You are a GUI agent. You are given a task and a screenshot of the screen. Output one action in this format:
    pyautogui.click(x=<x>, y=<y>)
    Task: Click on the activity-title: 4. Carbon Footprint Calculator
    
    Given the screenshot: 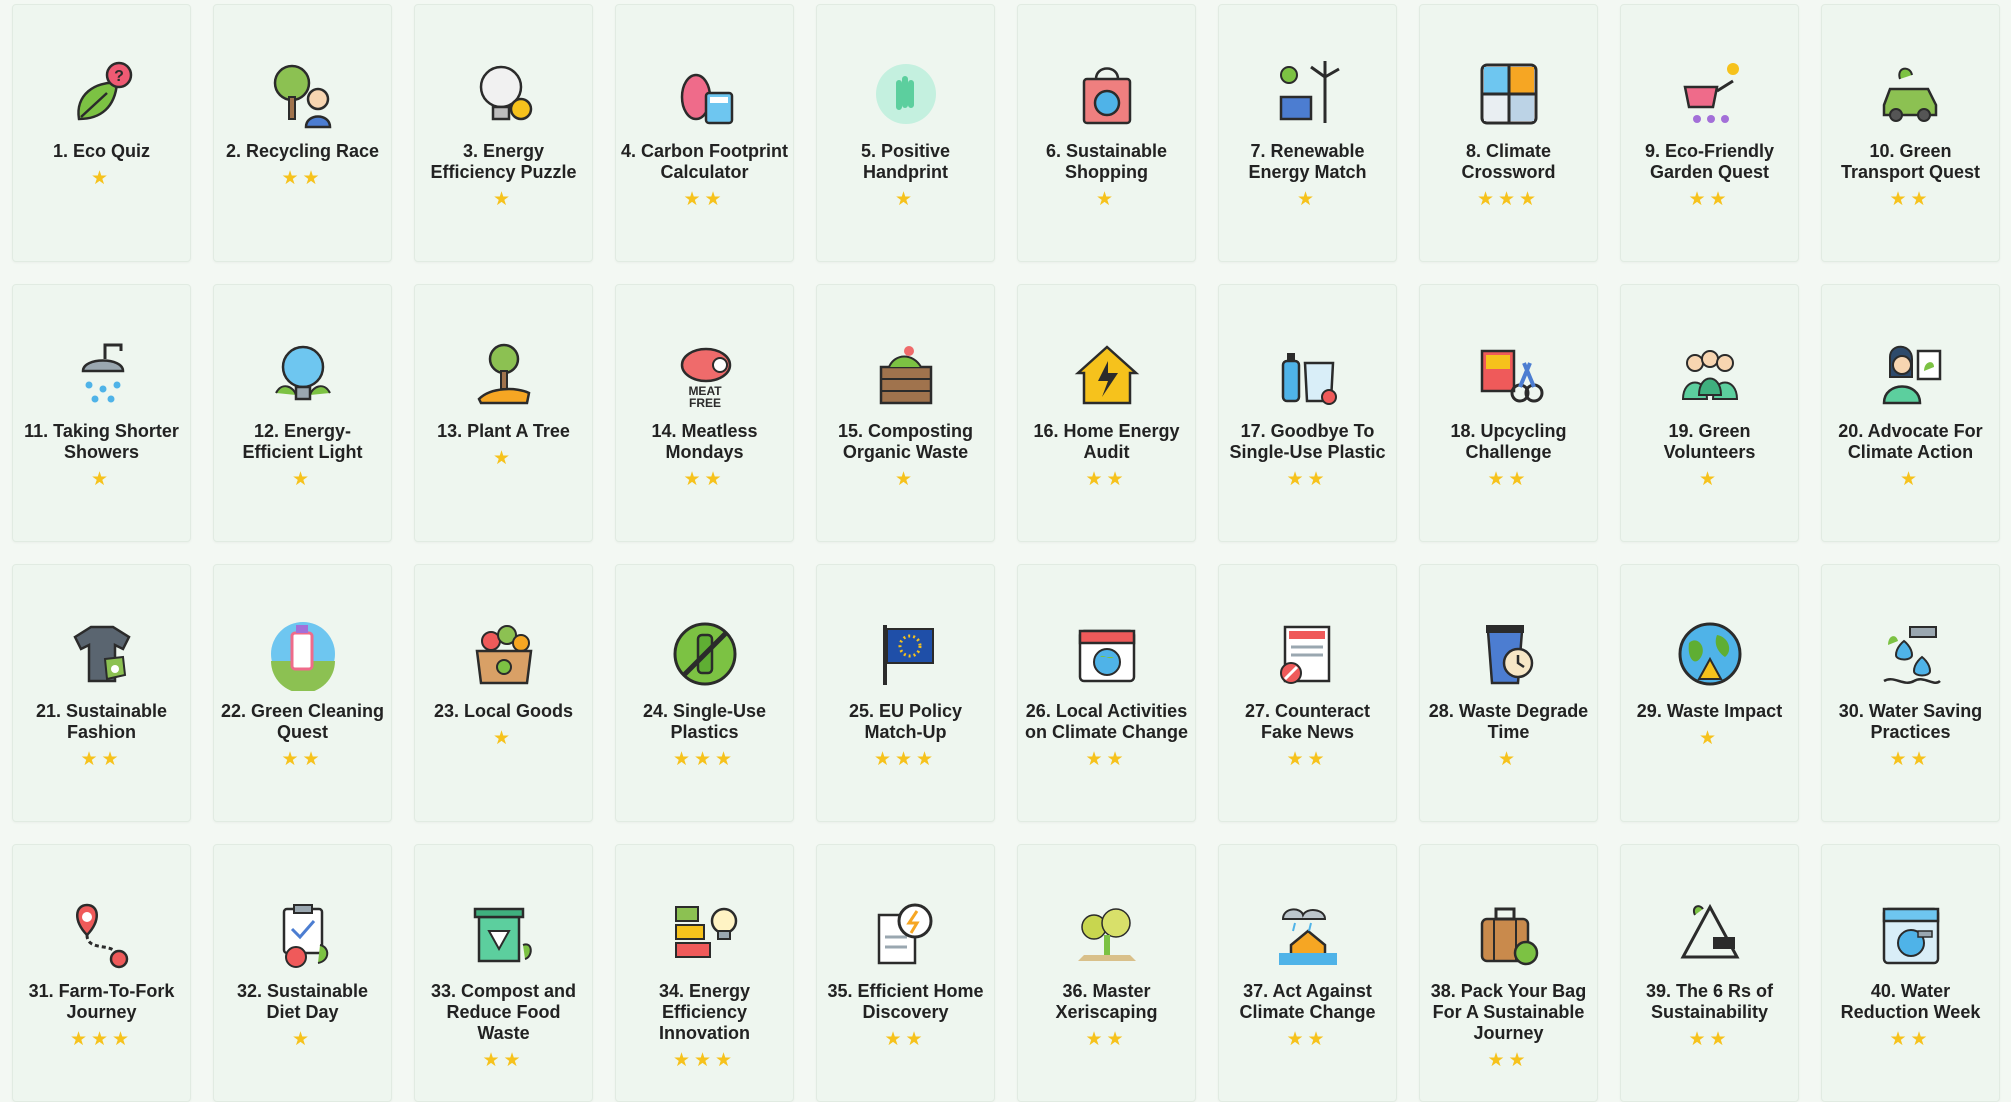 What is the action you would take?
    pyautogui.click(x=704, y=161)
    